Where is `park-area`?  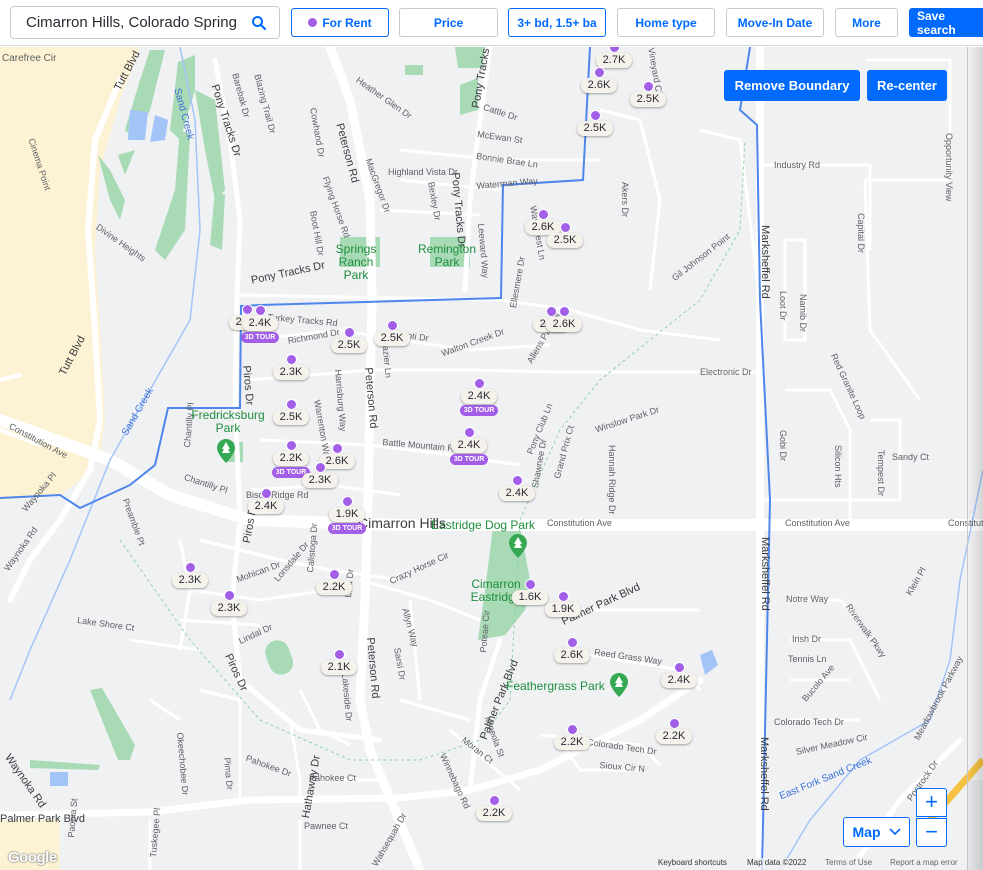 park-area is located at coordinates (279, 657).